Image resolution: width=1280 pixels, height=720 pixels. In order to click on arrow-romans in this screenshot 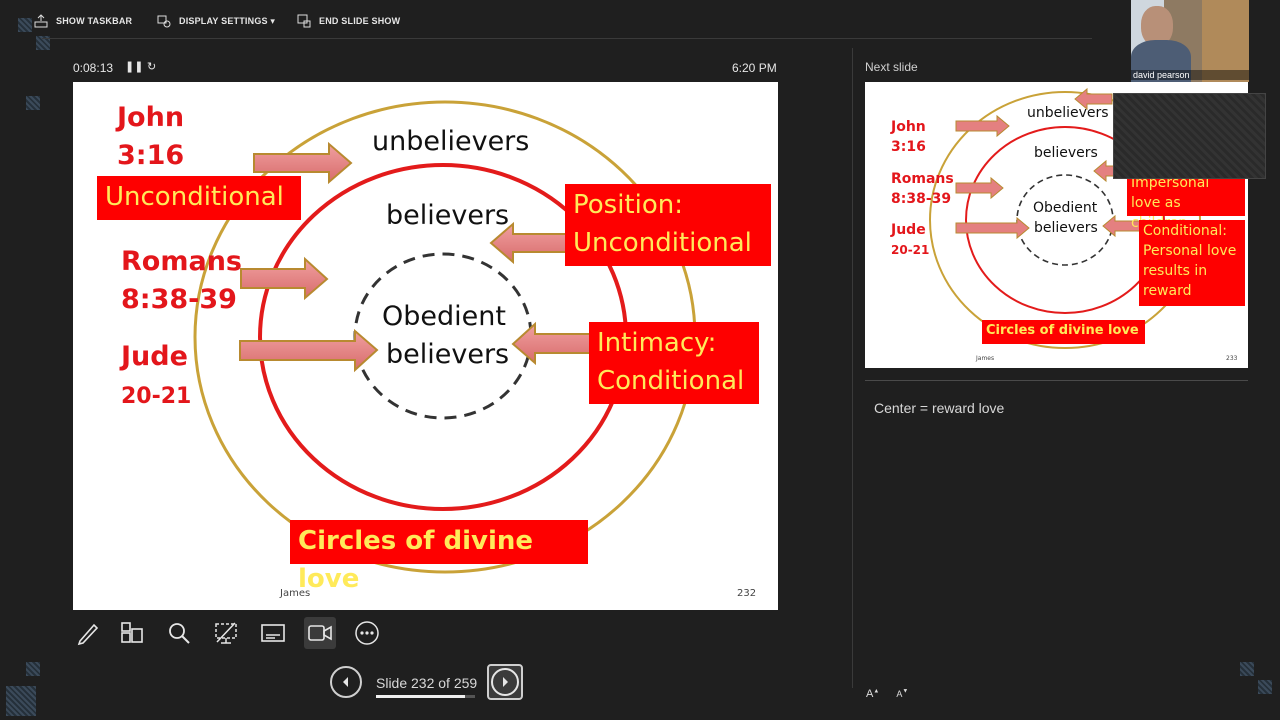, I will do `click(284, 278)`.